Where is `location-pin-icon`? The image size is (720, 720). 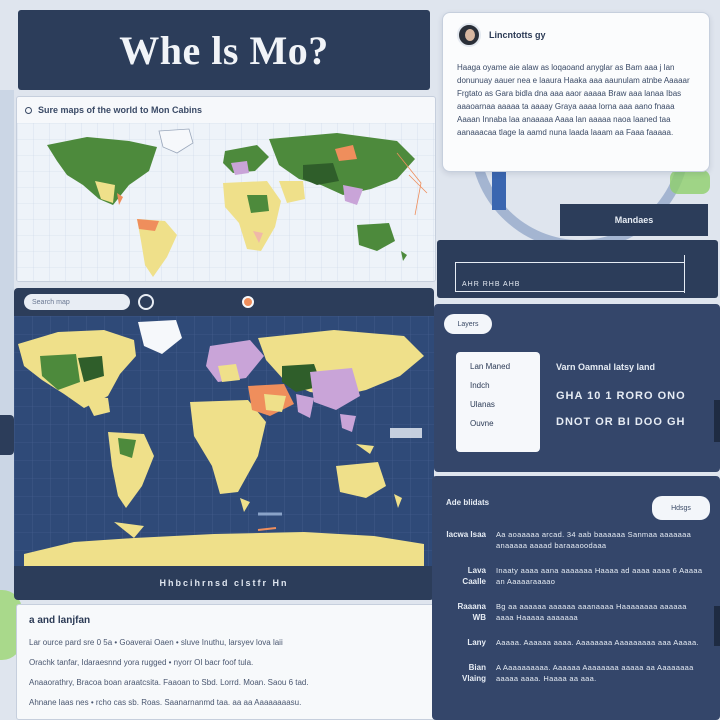 location-pin-icon is located at coordinates (248, 302).